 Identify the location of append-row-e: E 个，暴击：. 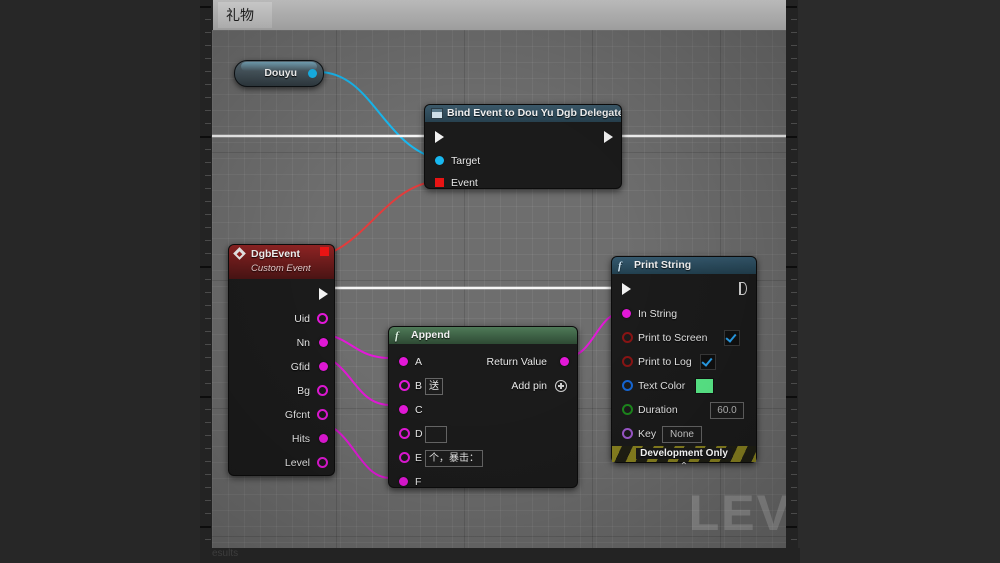
(483, 458).